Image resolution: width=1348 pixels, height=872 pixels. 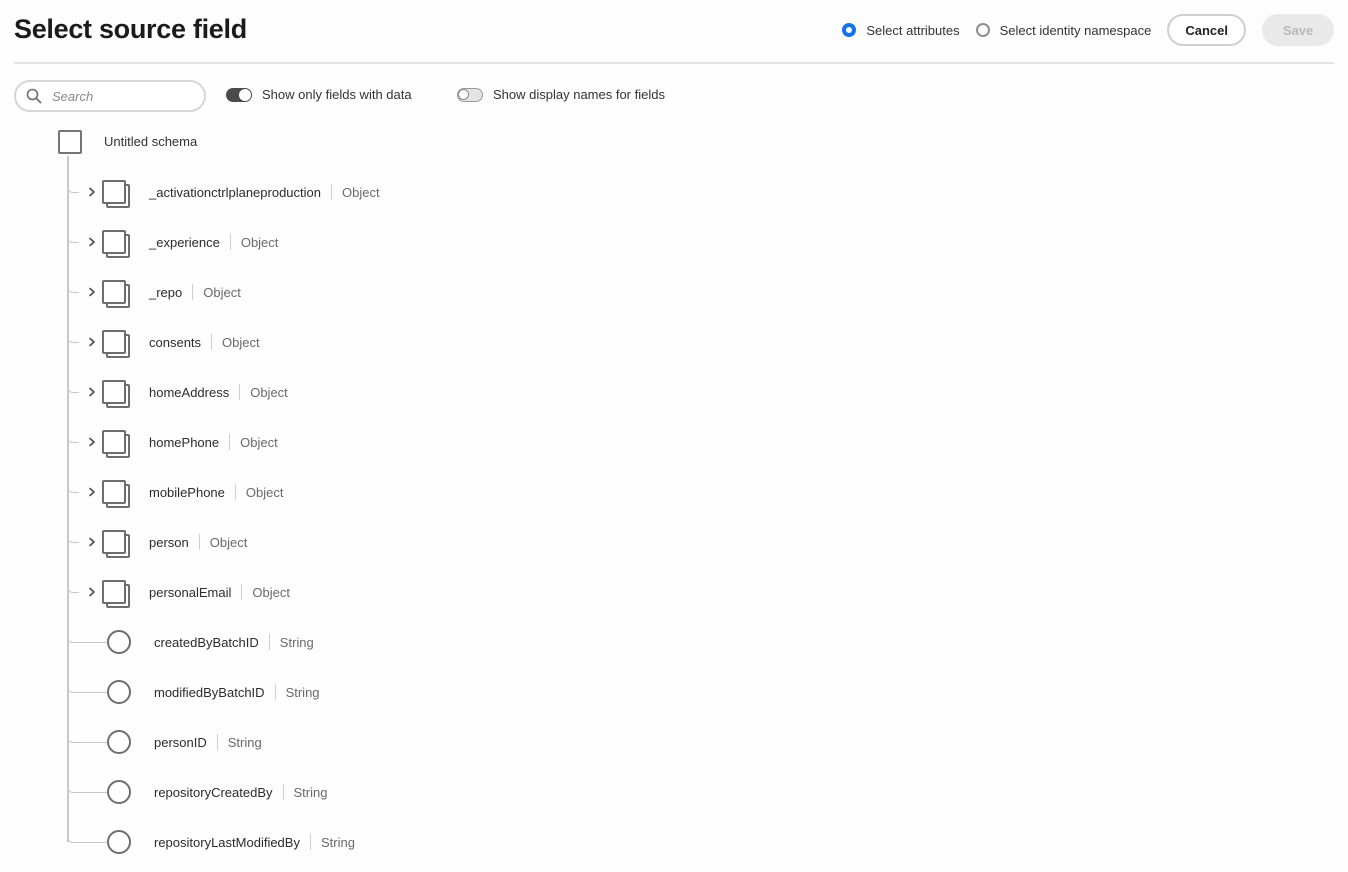 What do you see at coordinates (1206, 30) in the screenshot?
I see `cancel-button: Cancel` at bounding box center [1206, 30].